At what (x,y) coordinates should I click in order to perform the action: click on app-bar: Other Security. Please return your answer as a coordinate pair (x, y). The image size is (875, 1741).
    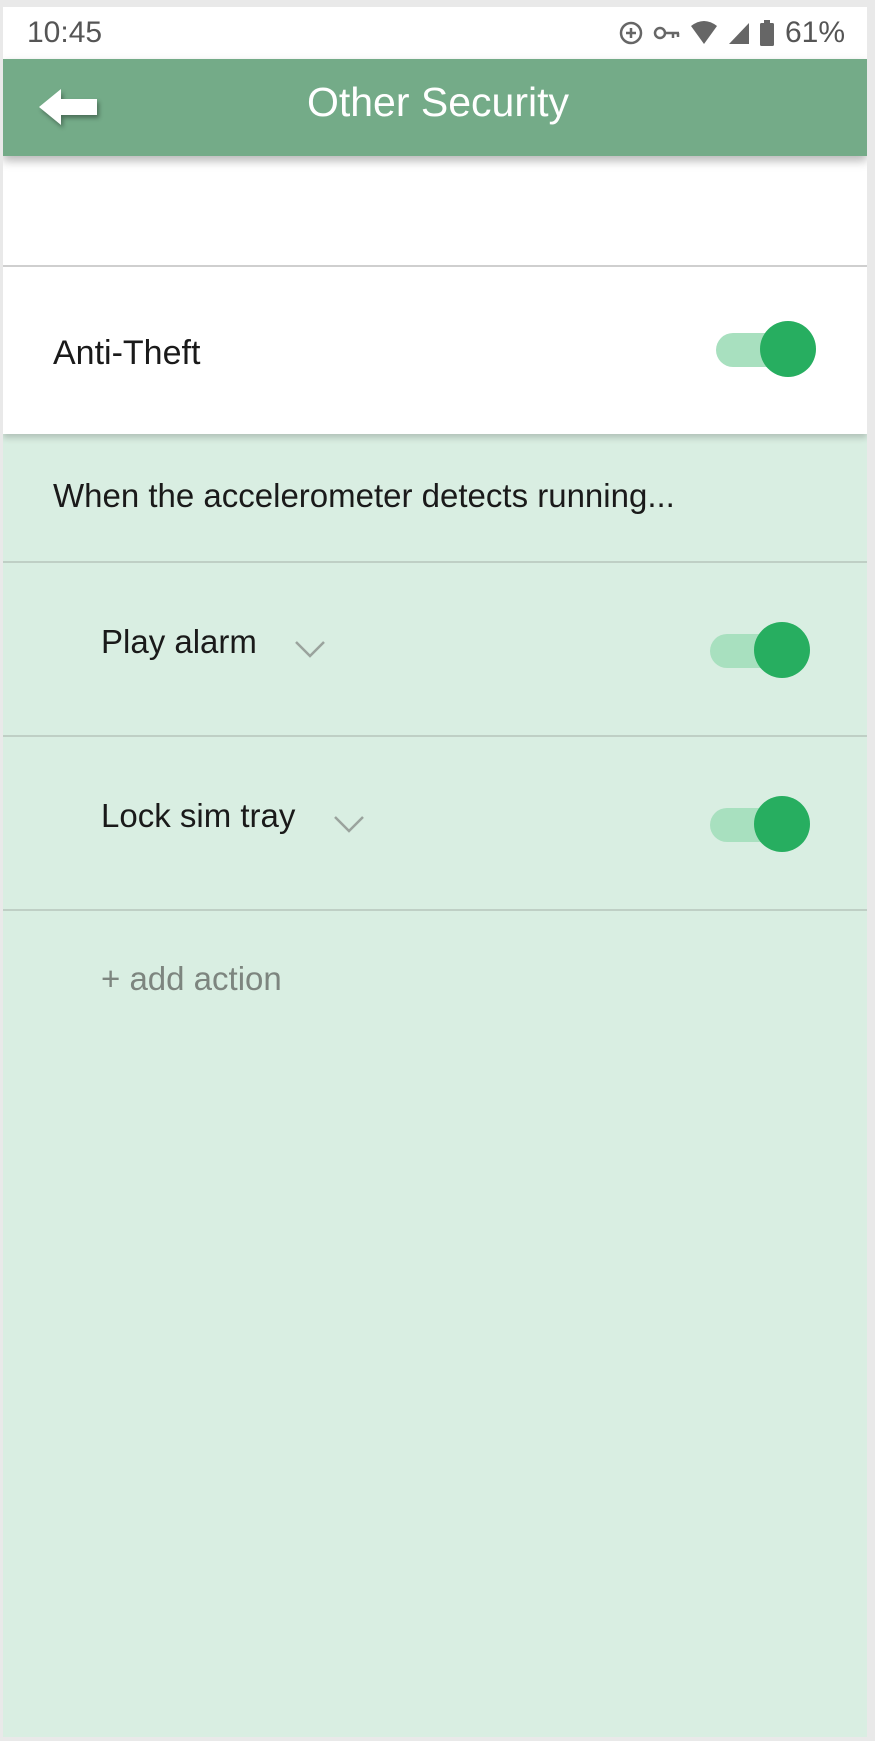
    Looking at the image, I should click on (435, 107).